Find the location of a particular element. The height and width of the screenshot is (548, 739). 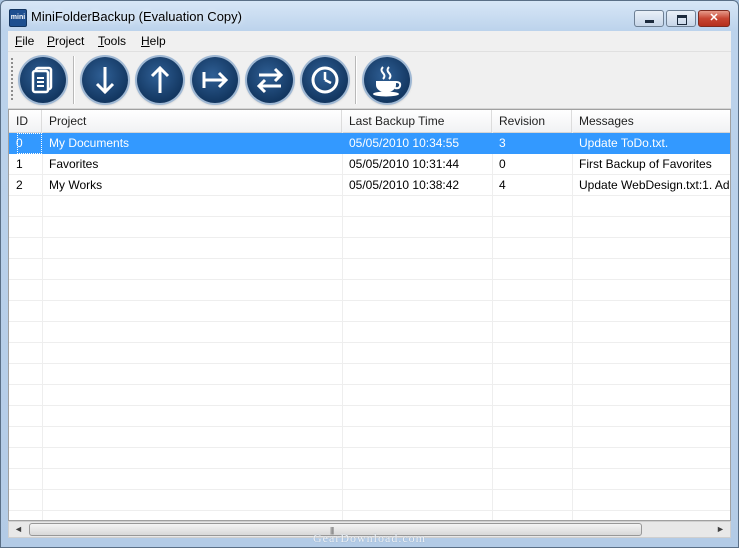

minimize-icon is located at coordinates (649, 21).